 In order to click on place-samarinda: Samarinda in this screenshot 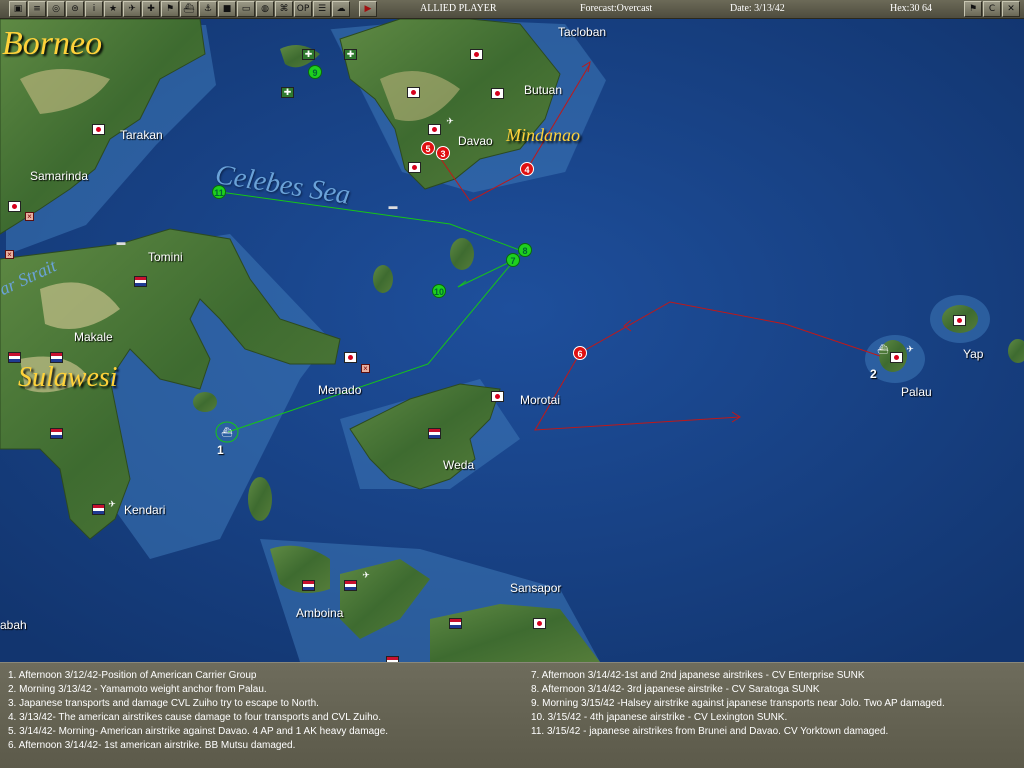, I will do `click(59, 176)`.